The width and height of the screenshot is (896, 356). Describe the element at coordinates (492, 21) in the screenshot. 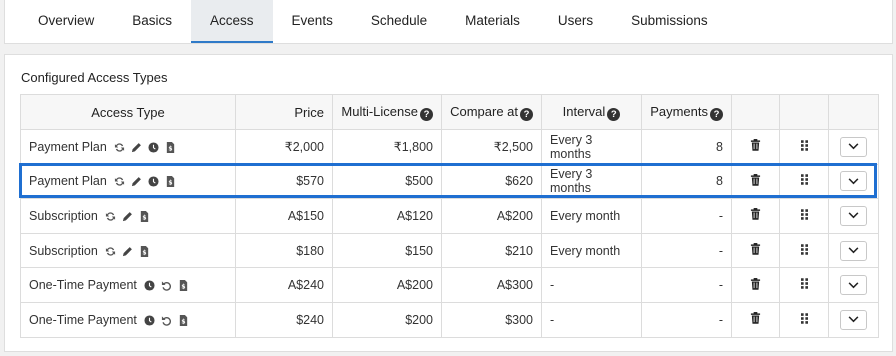

I see `tab-materials: Materials` at that location.